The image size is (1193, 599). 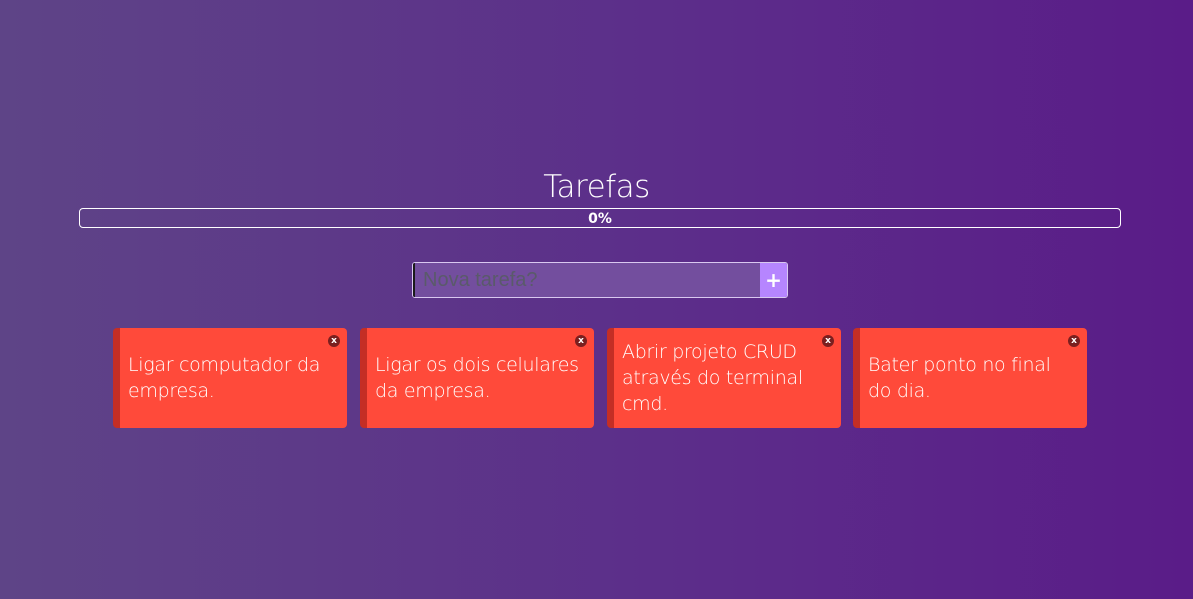 I want to click on new-task-form: +, so click(x=600, y=280).